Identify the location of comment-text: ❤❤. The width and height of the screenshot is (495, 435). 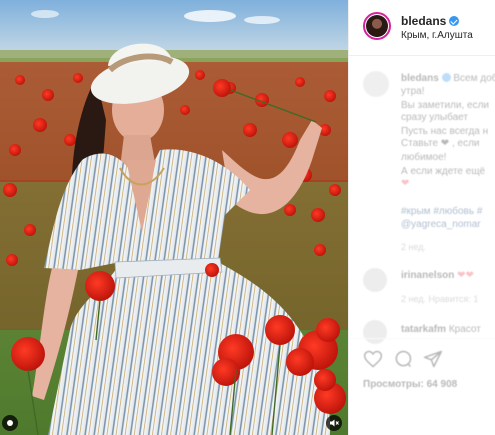
(465, 275).